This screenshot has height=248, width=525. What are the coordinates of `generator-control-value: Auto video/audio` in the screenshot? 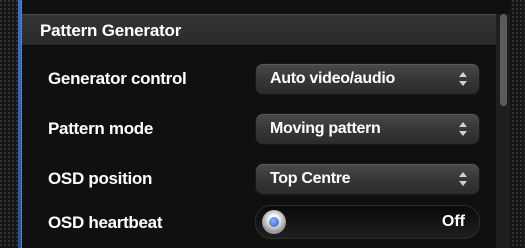 It's located at (332, 78).